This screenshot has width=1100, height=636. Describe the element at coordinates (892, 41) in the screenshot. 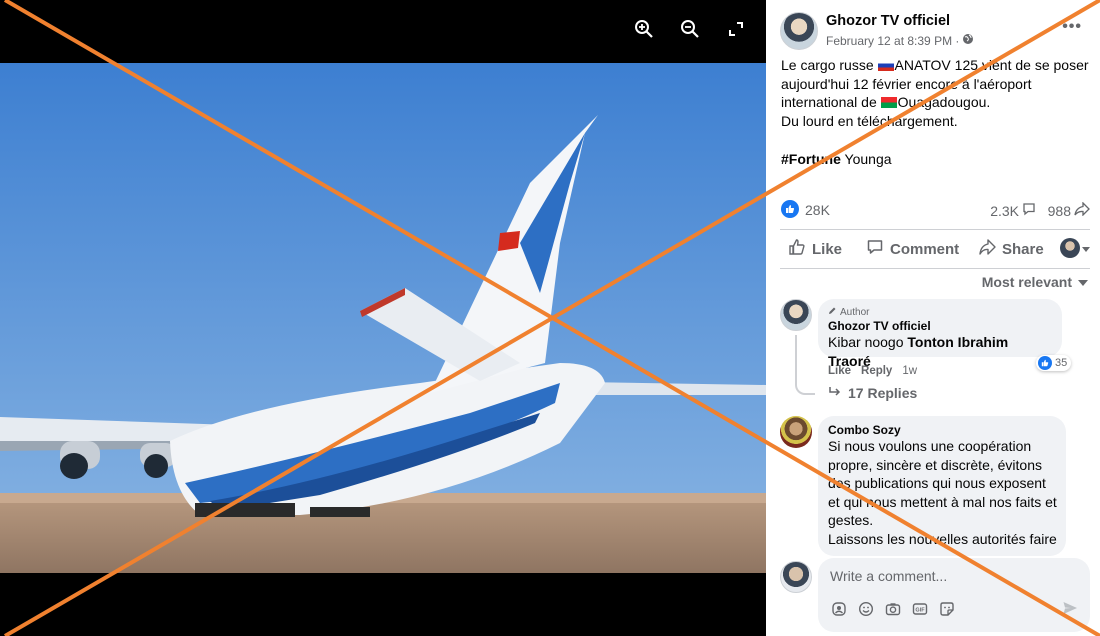

I see `post-timestamp: February 12 at 8:39 PM ·` at that location.